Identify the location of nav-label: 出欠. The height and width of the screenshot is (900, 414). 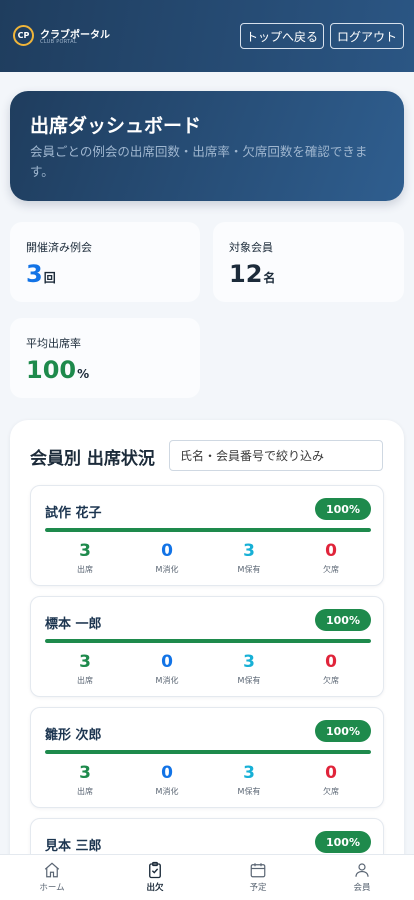
(155, 888).